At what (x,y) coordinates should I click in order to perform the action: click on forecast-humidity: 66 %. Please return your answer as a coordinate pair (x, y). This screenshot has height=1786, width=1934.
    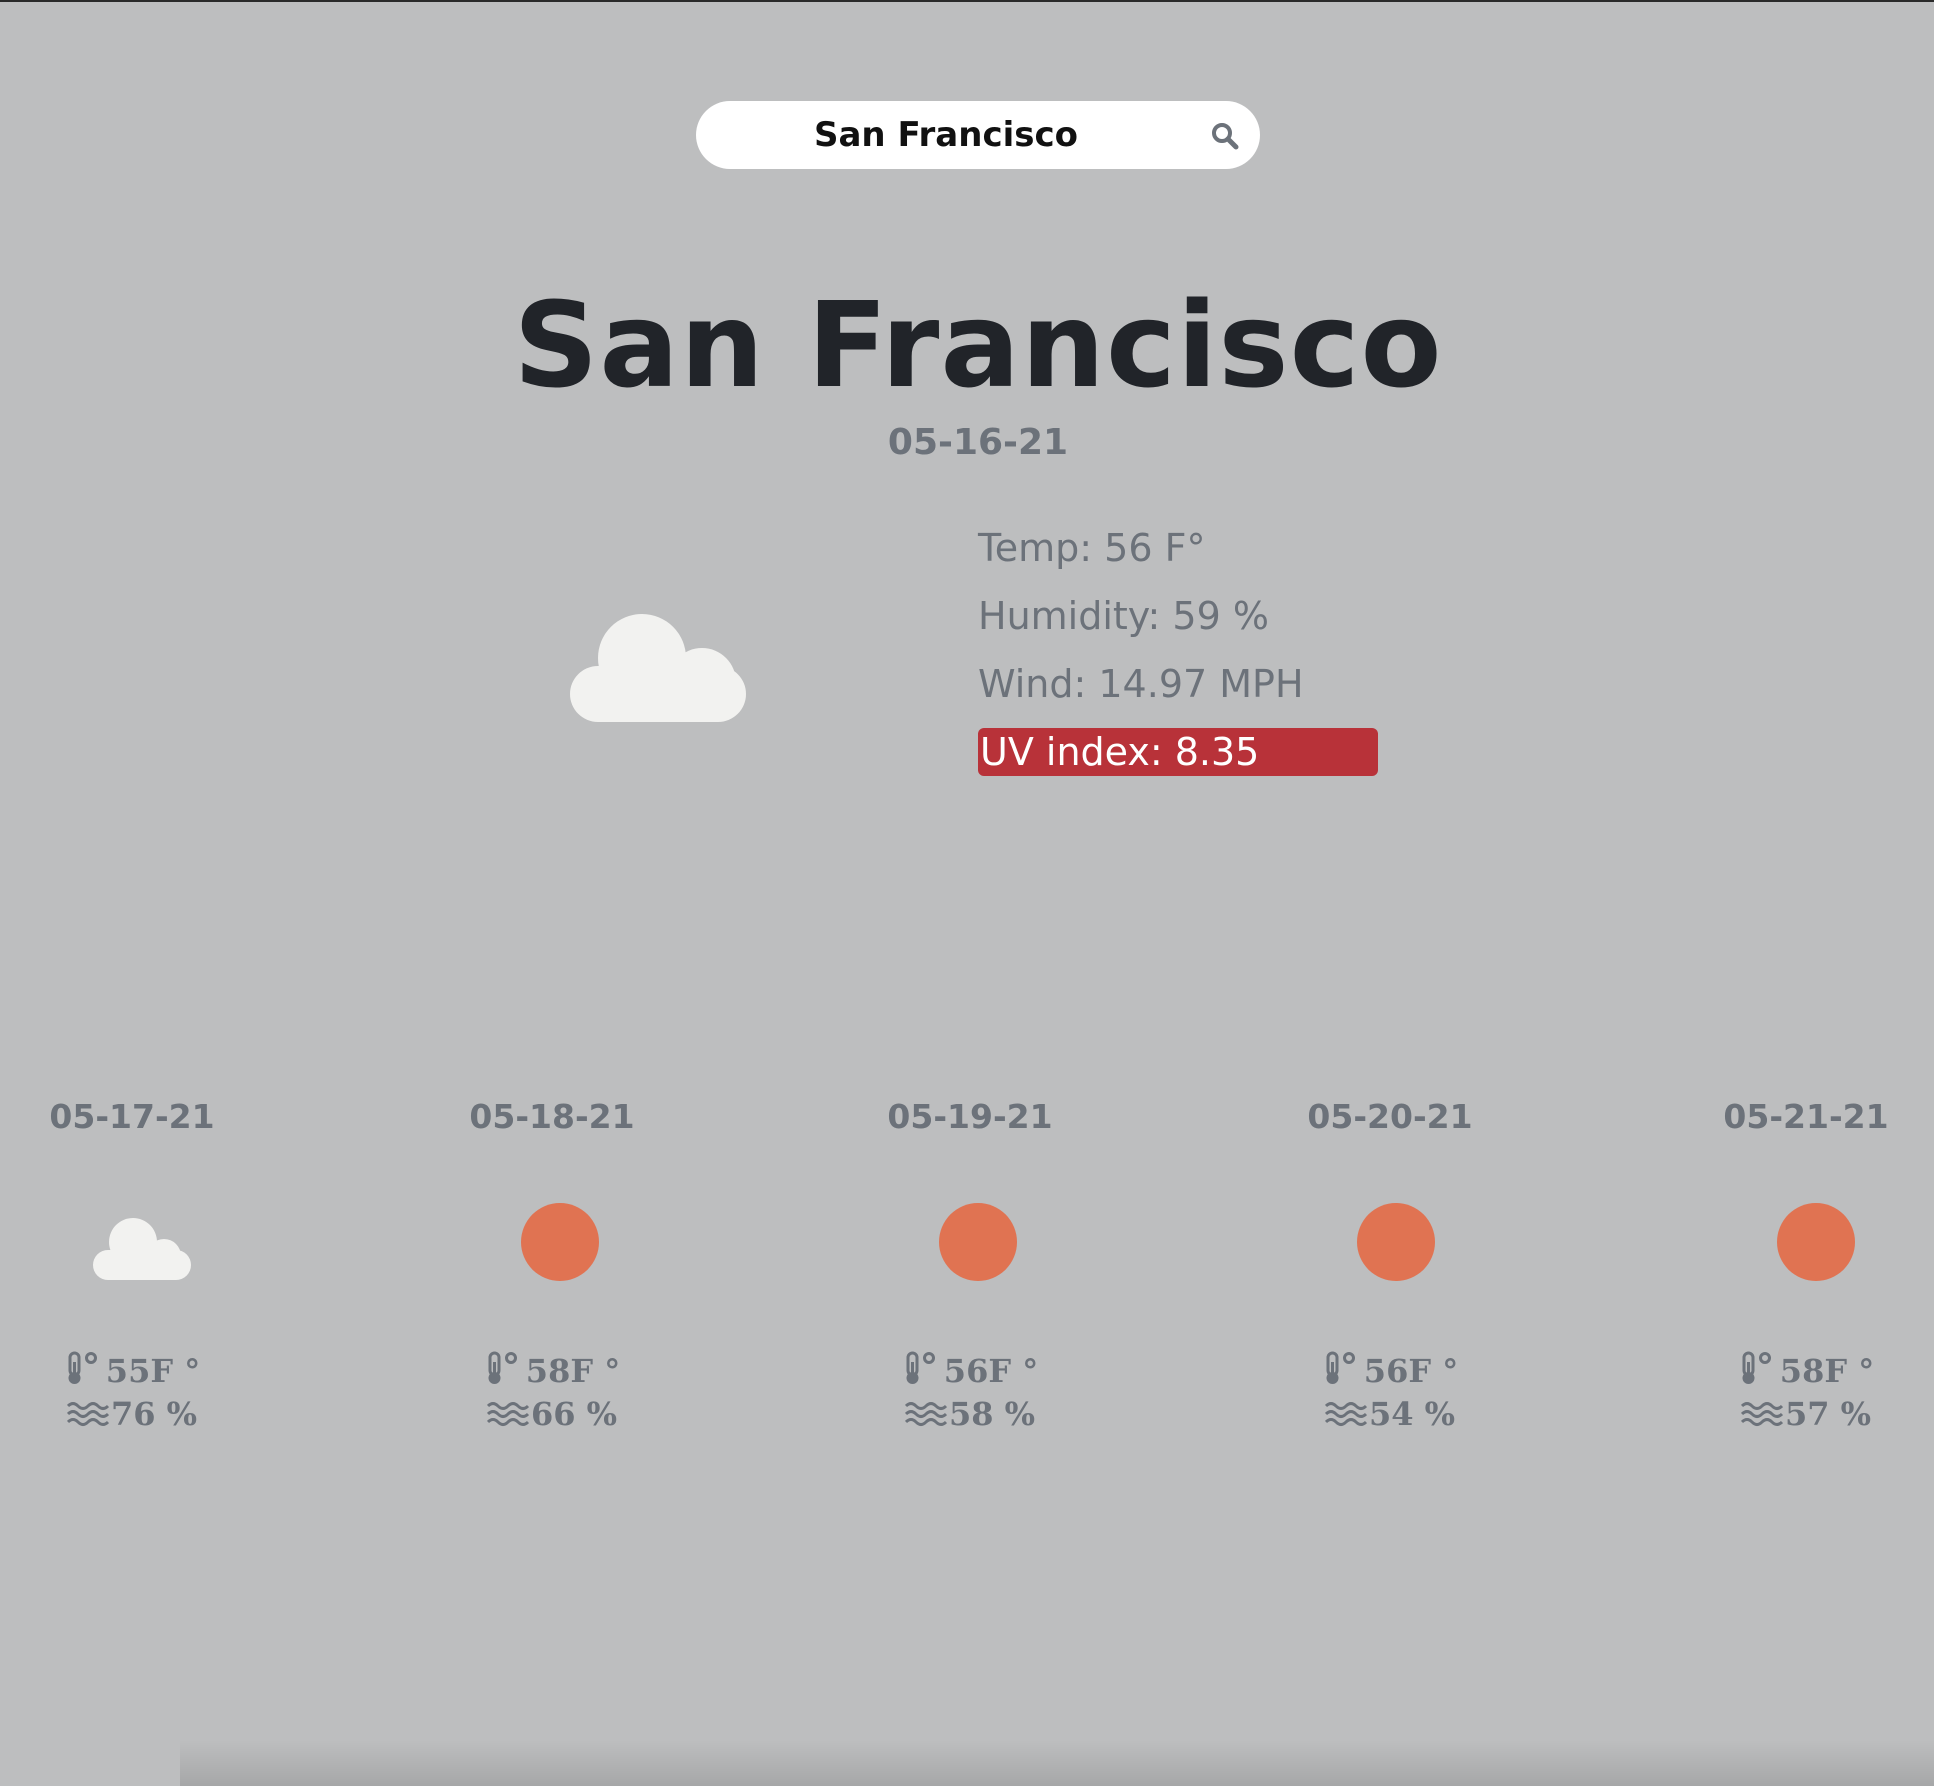
    Looking at the image, I should click on (552, 1414).